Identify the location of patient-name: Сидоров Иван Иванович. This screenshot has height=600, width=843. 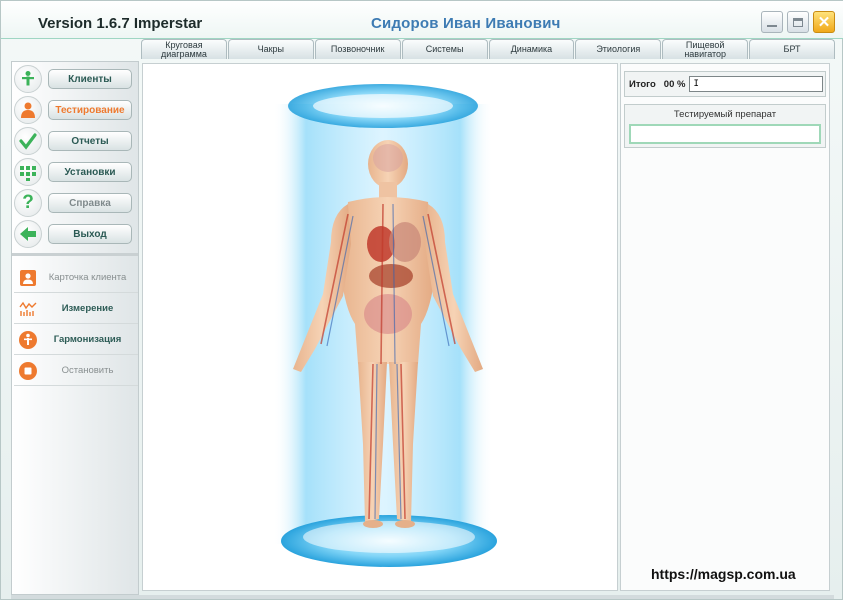
(466, 23).